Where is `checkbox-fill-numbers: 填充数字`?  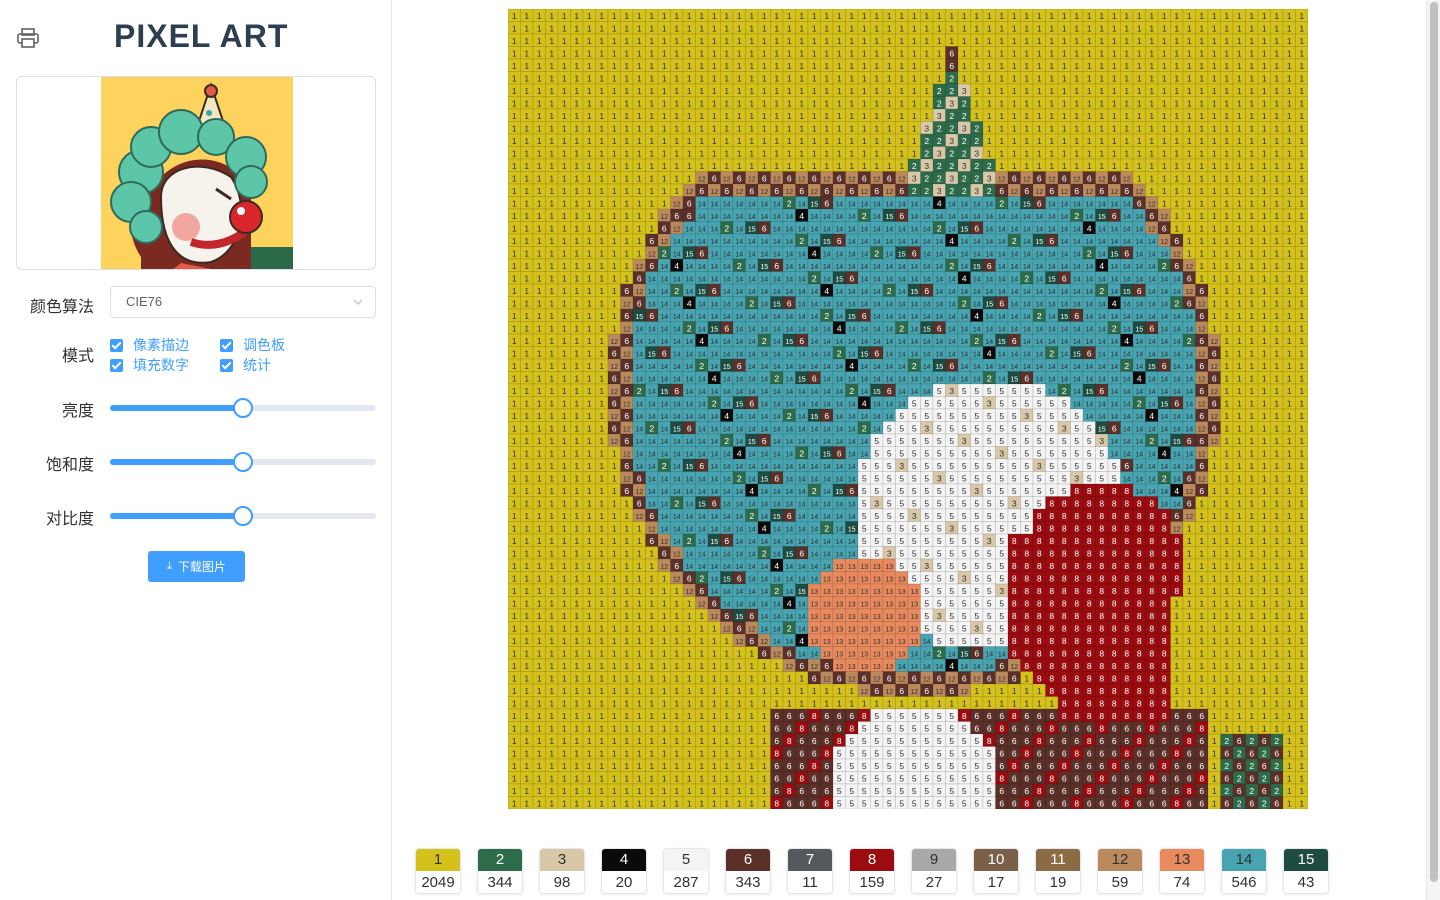
checkbox-fill-numbers: 填充数字 is located at coordinates (149, 365).